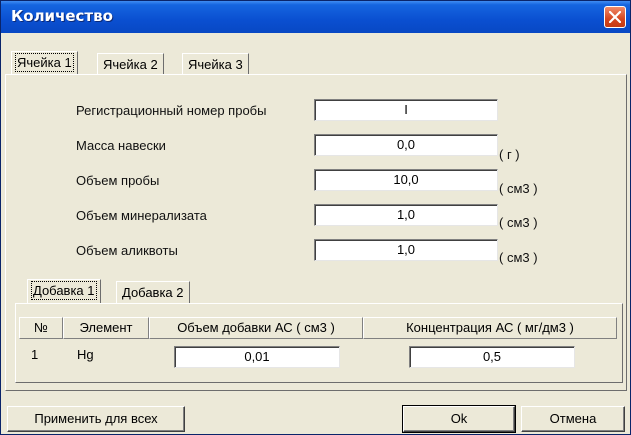 This screenshot has width=631, height=435. Describe the element at coordinates (62, 16) in the screenshot. I see `window-title: Количество` at that location.